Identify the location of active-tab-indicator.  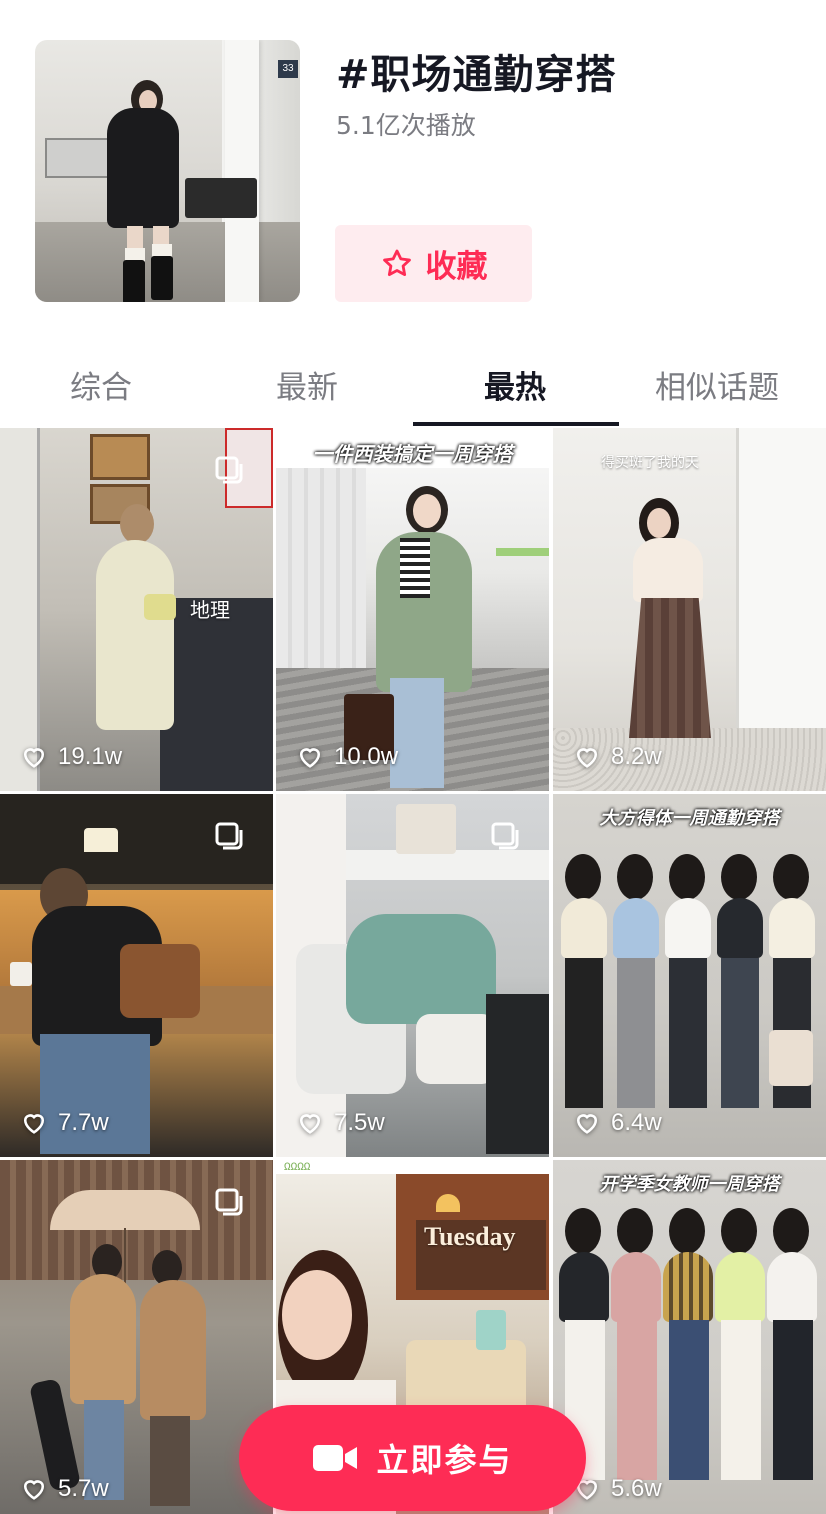
(516, 424).